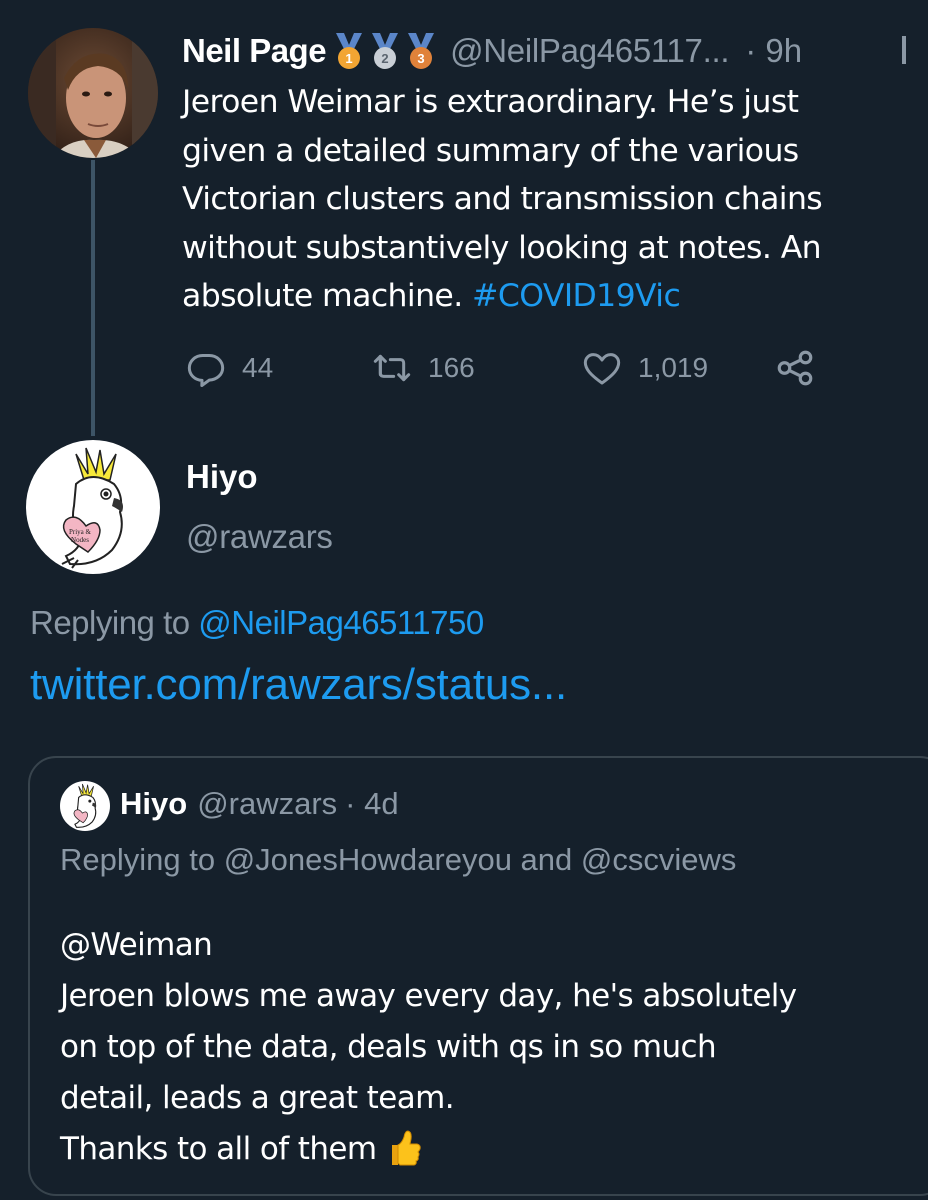  I want to click on tweet-text-fragment: absolute machine., so click(322, 296).